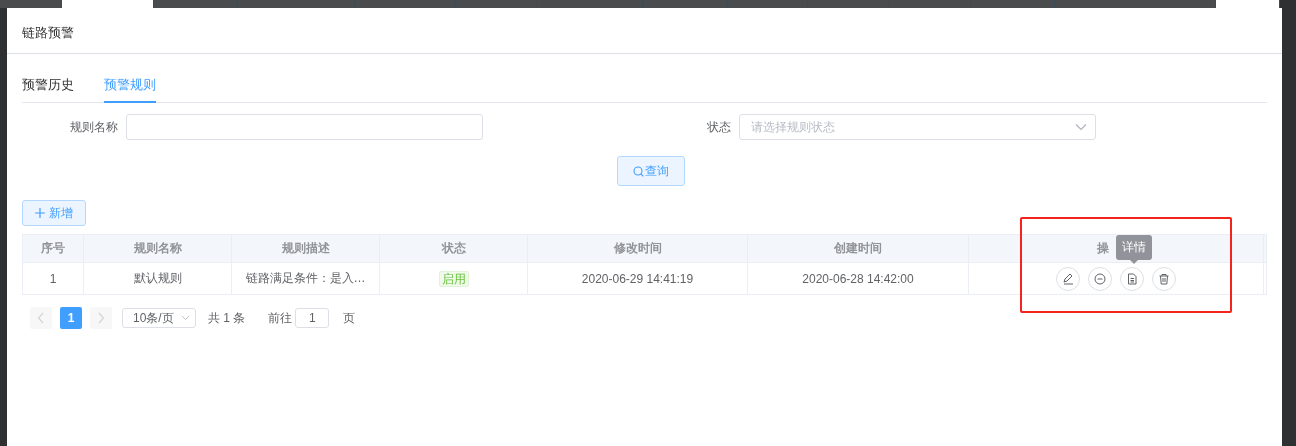 The height and width of the screenshot is (446, 1296). What do you see at coordinates (280, 318) in the screenshot?
I see `goto-label: 前往` at bounding box center [280, 318].